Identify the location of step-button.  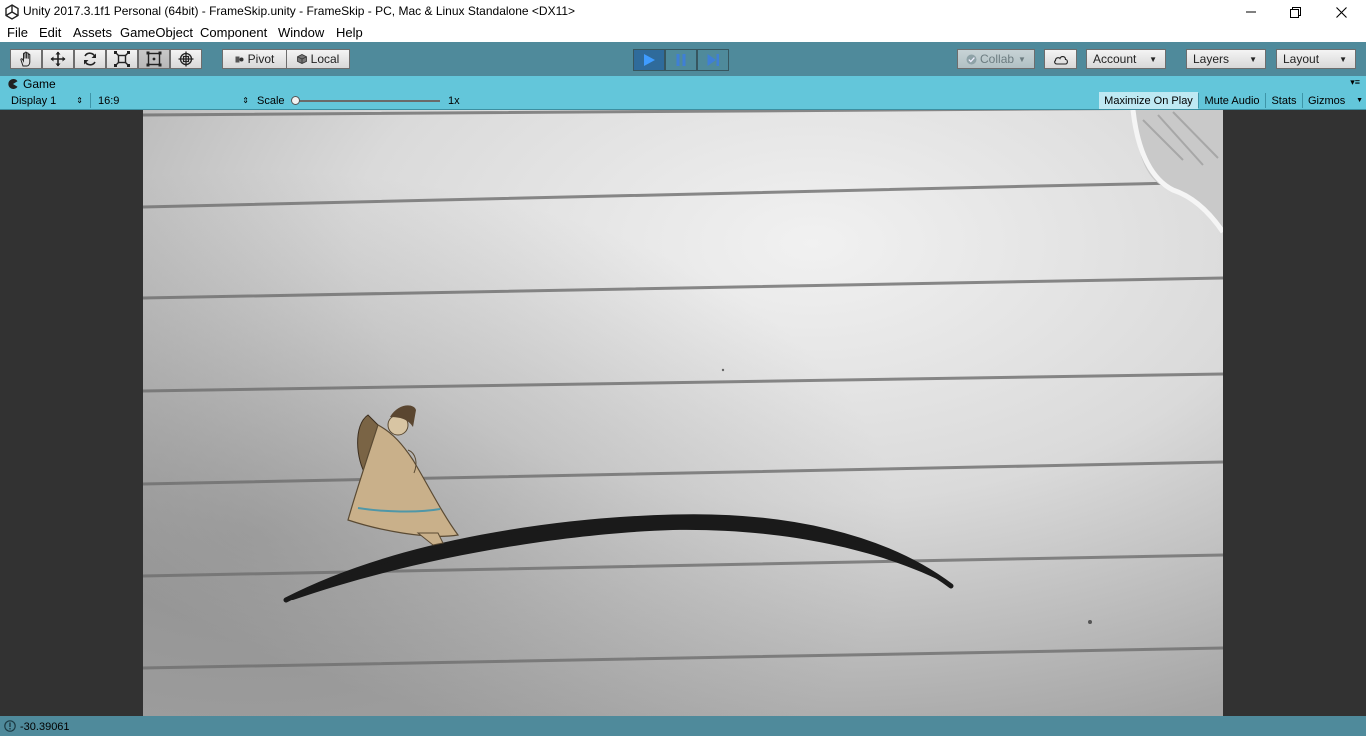
(713, 60).